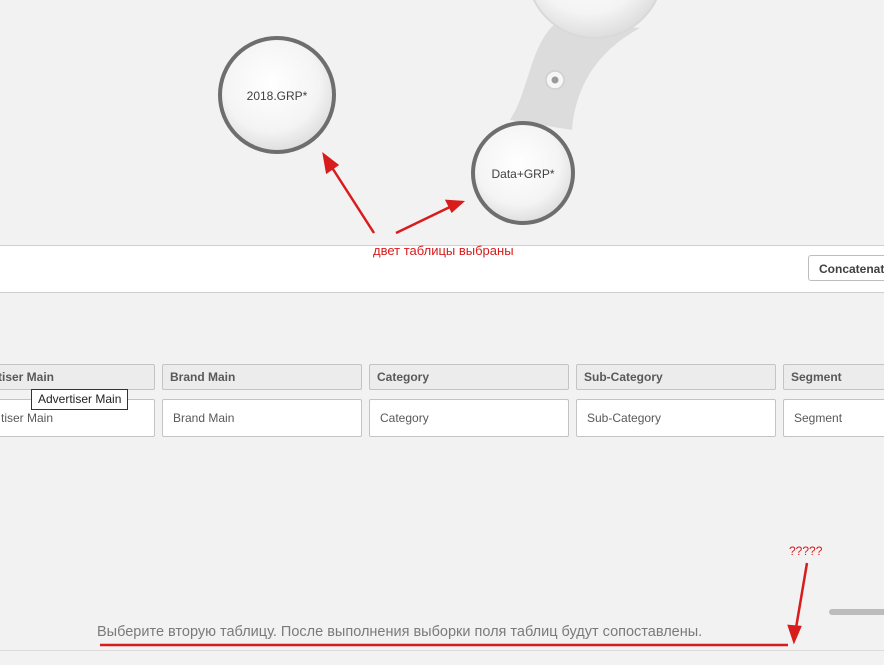  Describe the element at coordinates (801, 595) in the screenshot. I see `arrow-to-hint-end` at that location.